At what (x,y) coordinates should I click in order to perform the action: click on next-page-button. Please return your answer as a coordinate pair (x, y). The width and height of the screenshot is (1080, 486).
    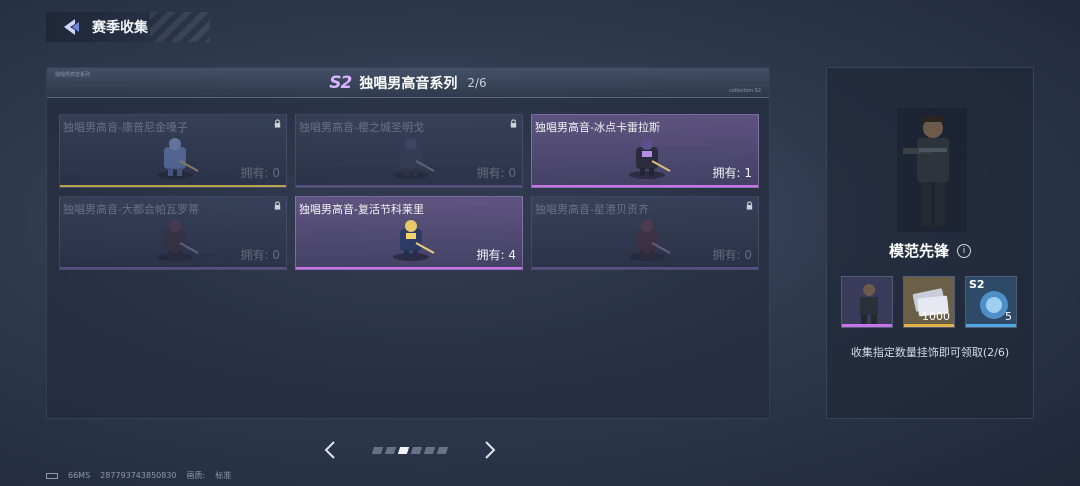
    Looking at the image, I should click on (490, 450).